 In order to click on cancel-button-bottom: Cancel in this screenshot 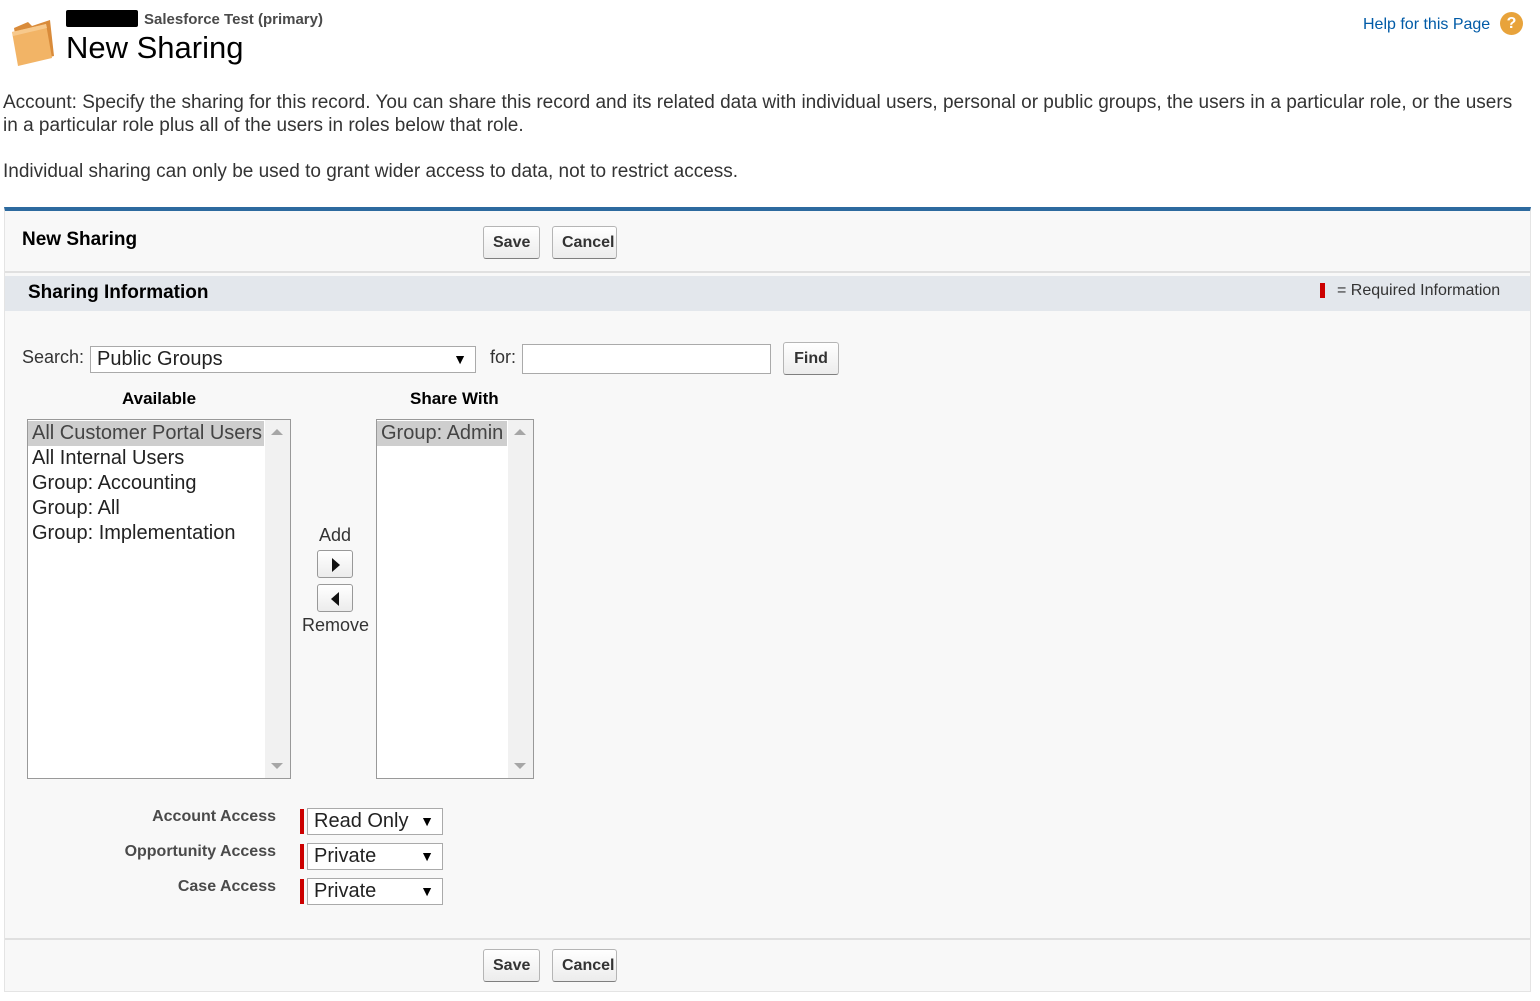, I will do `click(584, 965)`.